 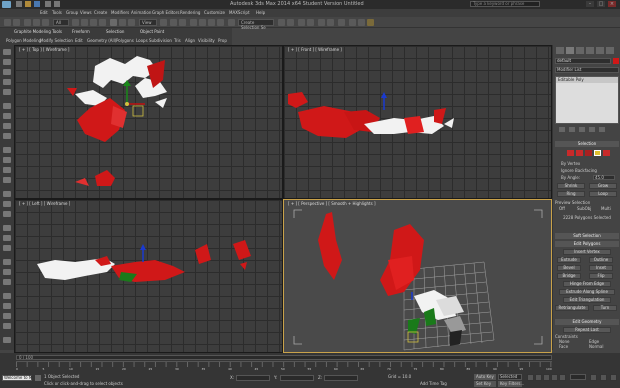 I want to click on menu-animation: Animation, so click(x=141, y=12).